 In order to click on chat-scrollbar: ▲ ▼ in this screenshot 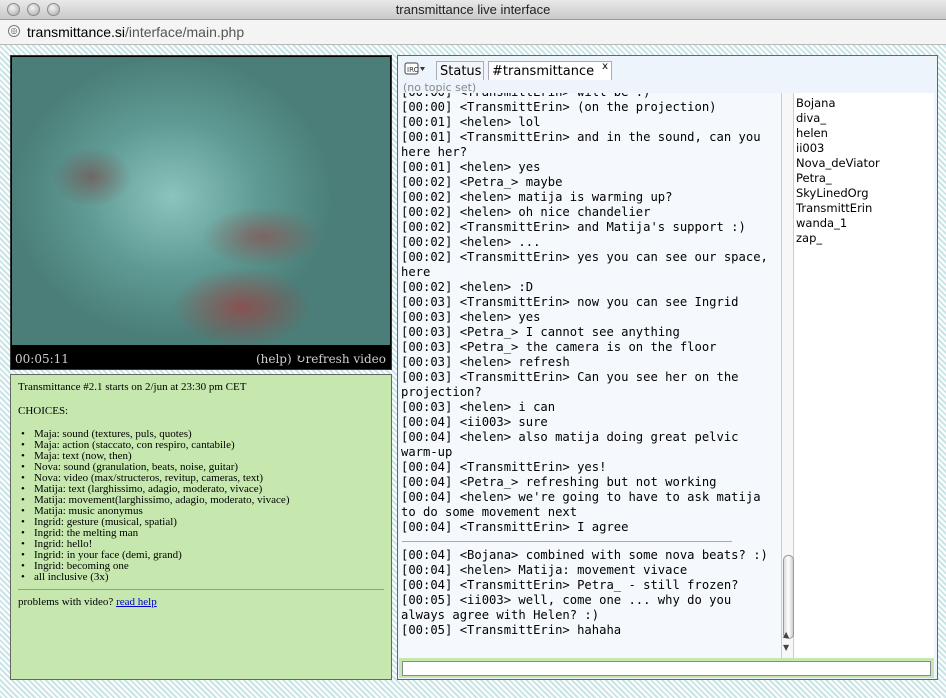, I will do `click(787, 375)`.